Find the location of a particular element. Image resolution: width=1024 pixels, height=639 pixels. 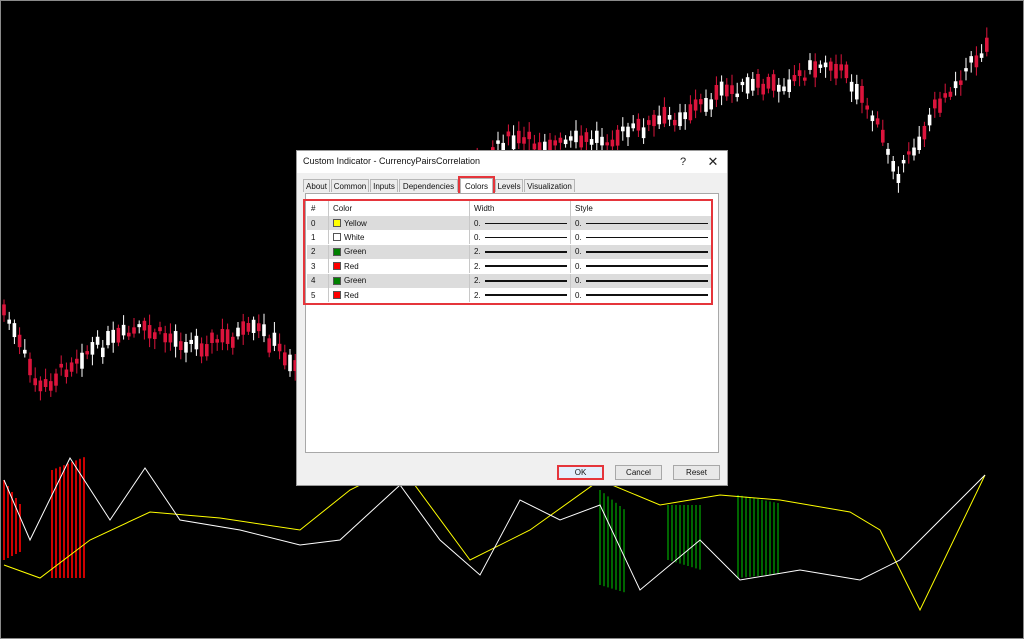

row-index: 5 is located at coordinates (318, 295).